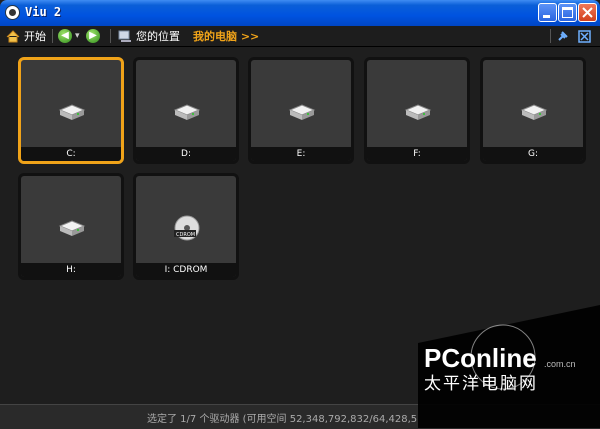 Image resolution: width=600 pixels, height=429 pixels. What do you see at coordinates (186, 154) in the screenshot?
I see `drive-label: D:` at bounding box center [186, 154].